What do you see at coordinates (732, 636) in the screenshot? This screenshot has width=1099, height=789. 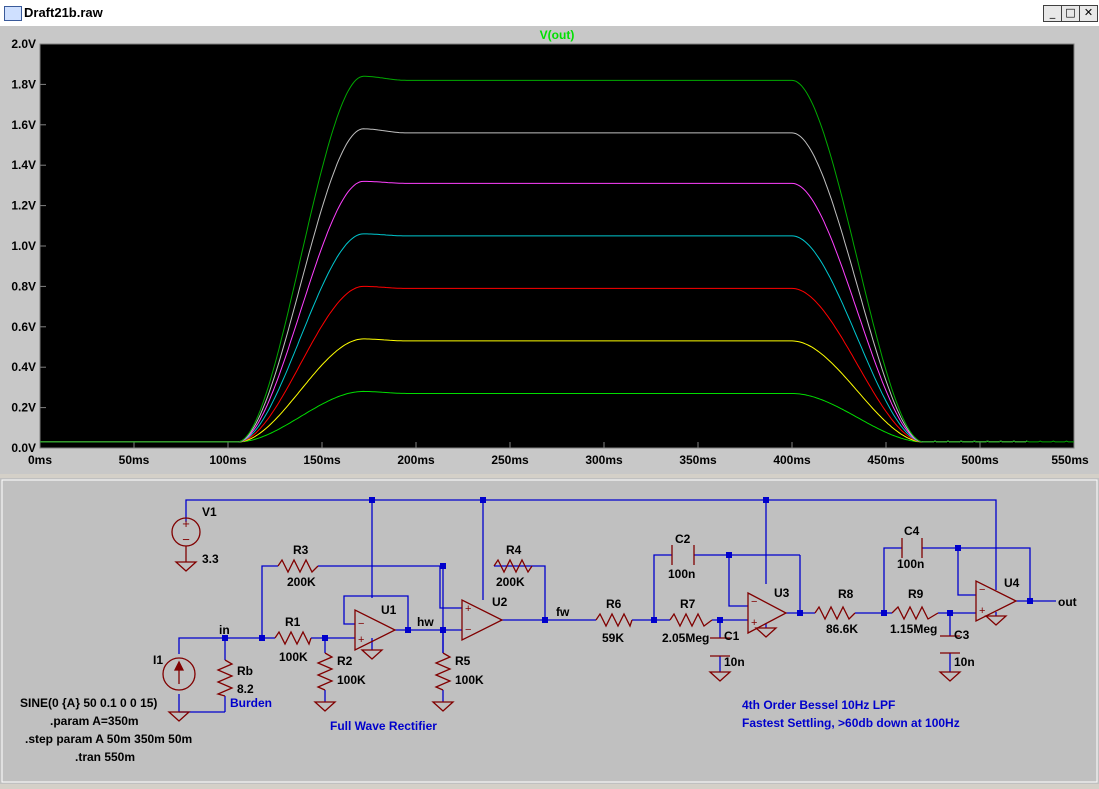 I see `c1-name: C1` at bounding box center [732, 636].